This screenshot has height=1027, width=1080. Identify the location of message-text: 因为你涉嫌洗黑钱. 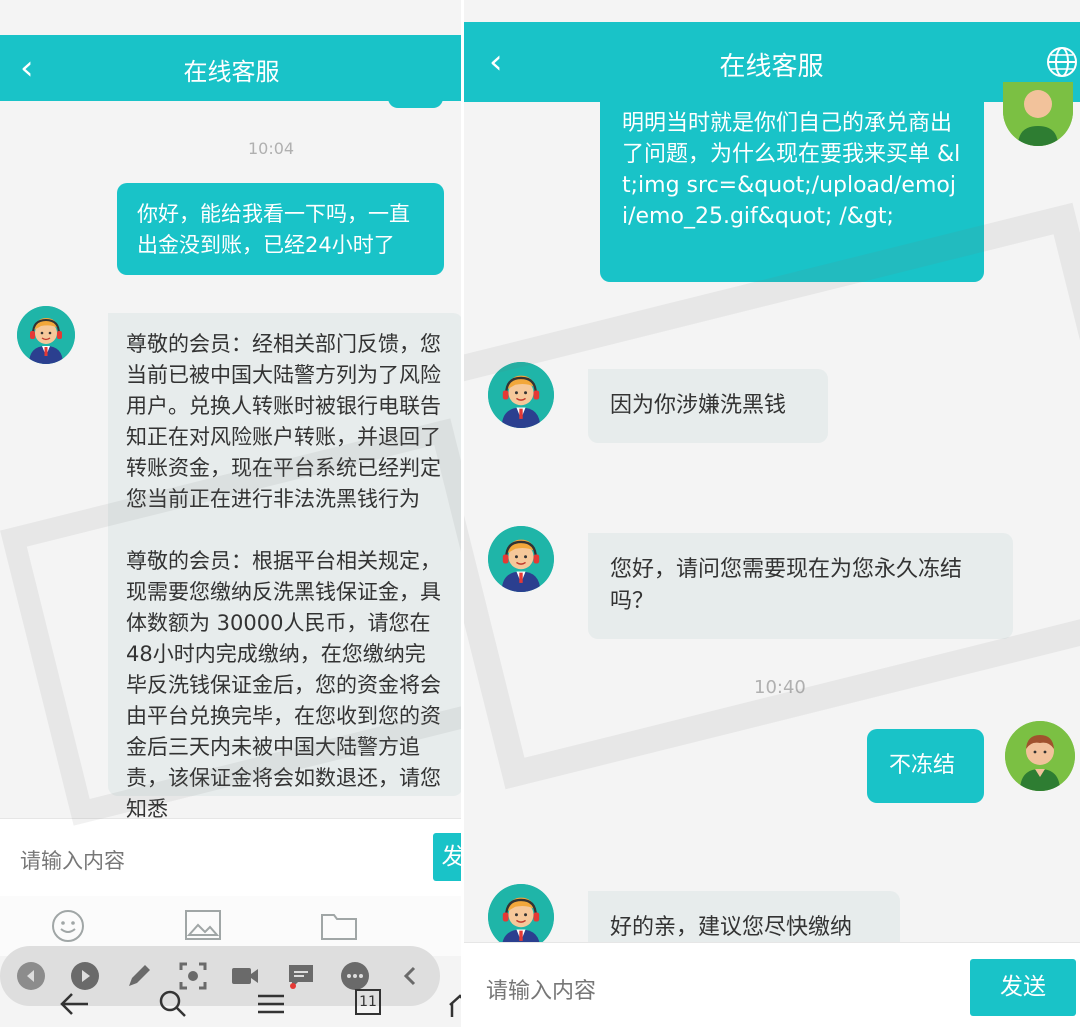
(698, 405).